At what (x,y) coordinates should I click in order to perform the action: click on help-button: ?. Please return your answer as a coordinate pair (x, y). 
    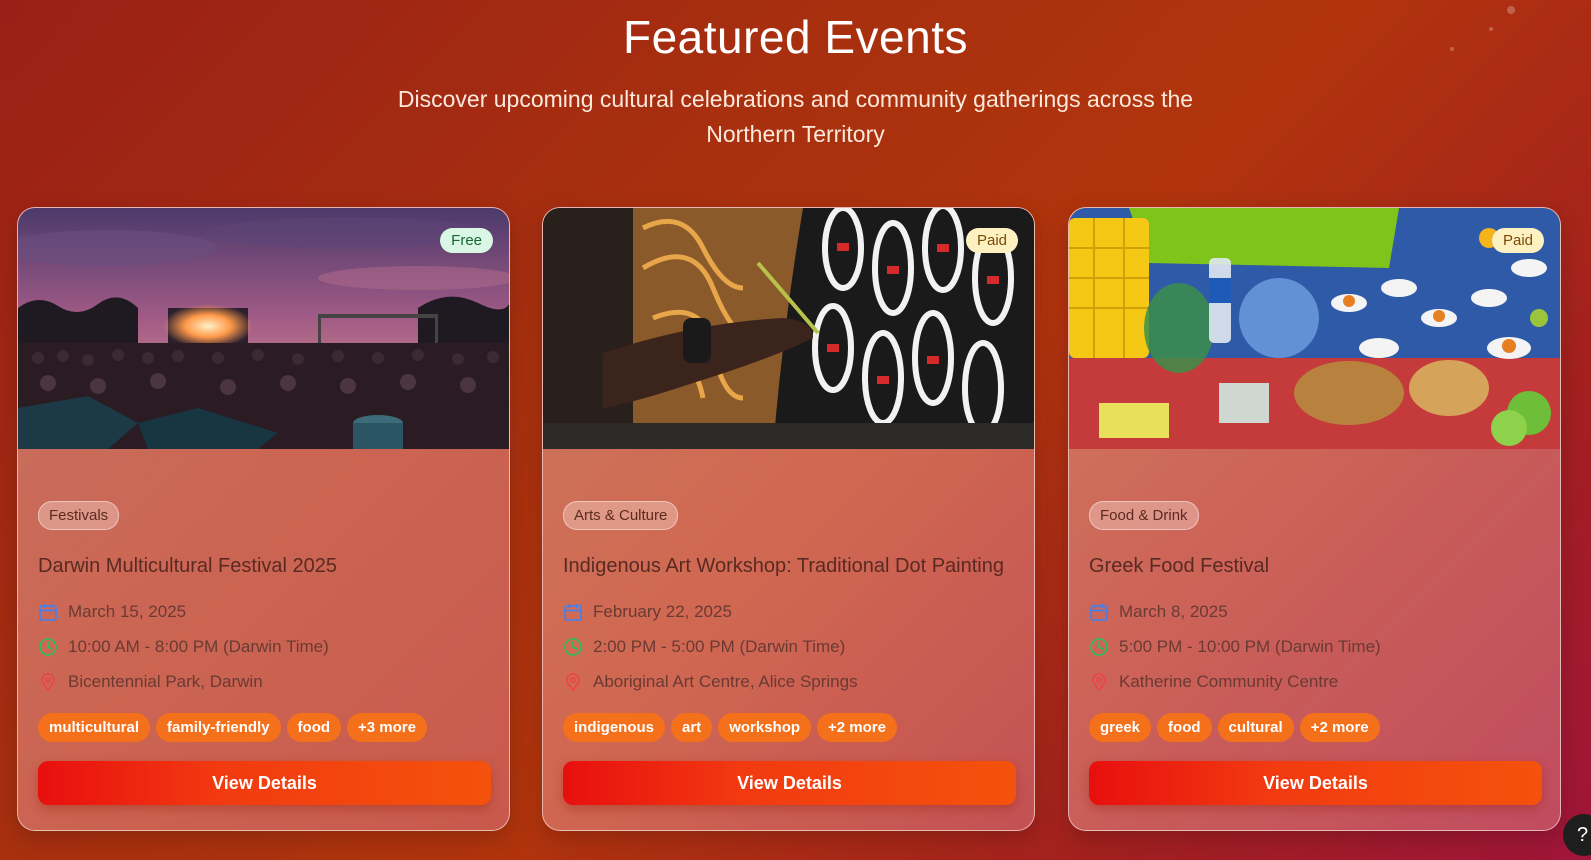
    Looking at the image, I should click on (1577, 835).